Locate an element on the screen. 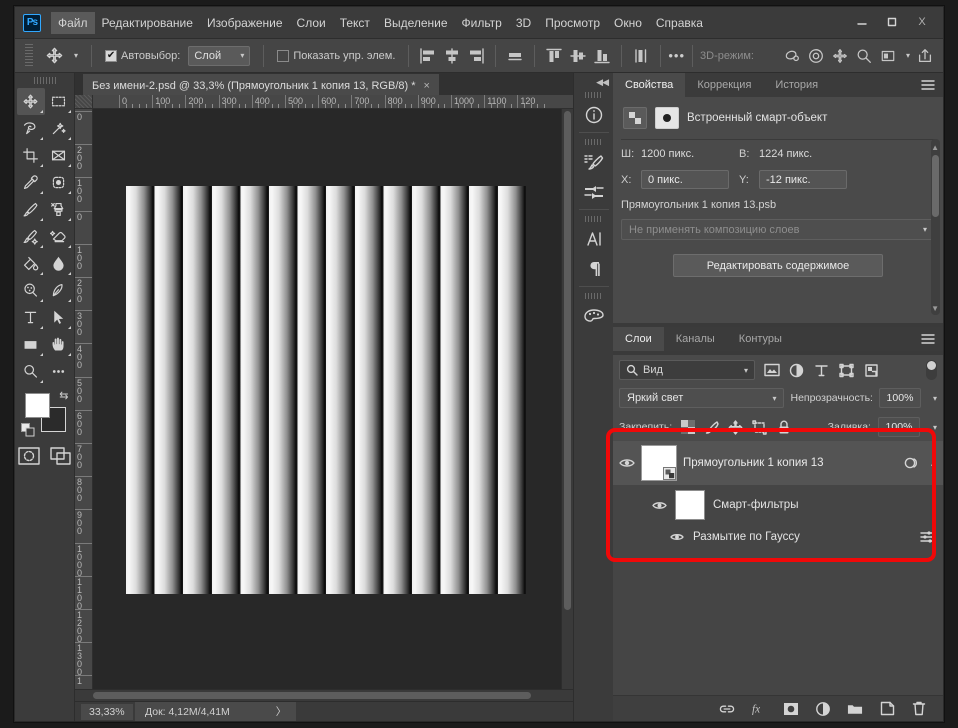 Image resolution: width=958 pixels, height=728 pixels. tool-frame is located at coordinates (59, 155).